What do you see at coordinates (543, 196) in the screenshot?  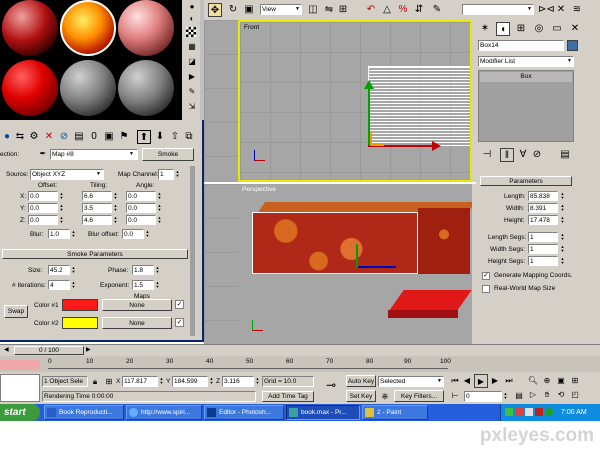 I see `length-field: 85.838` at bounding box center [543, 196].